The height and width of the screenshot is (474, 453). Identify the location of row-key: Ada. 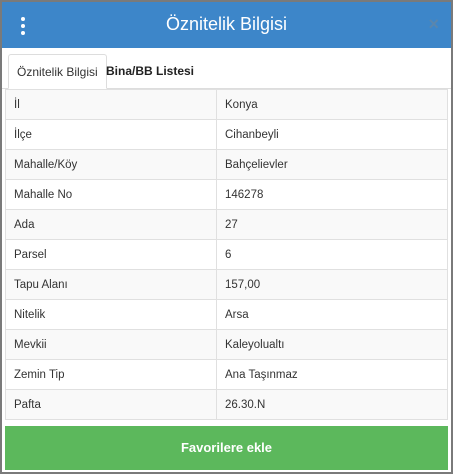
(111, 224).